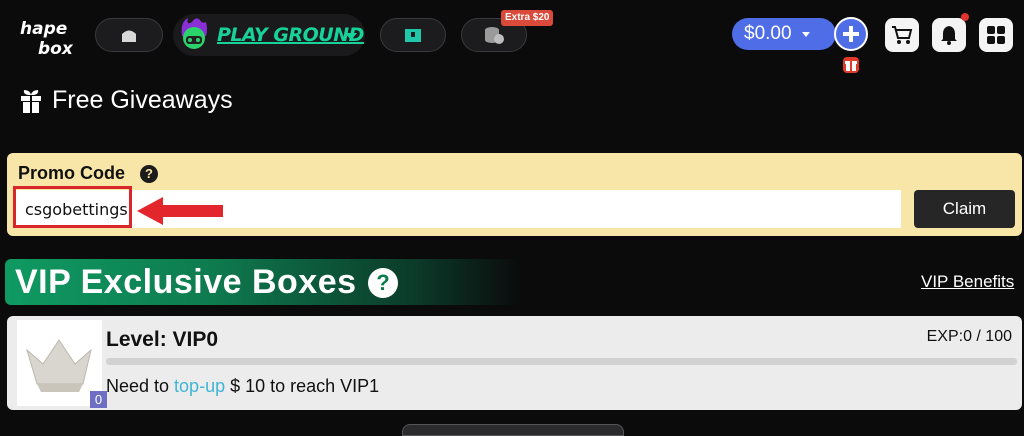 The width and height of the screenshot is (1024, 436). Describe the element at coordinates (72, 207) in the screenshot. I see `annotation-highlight-box` at that location.